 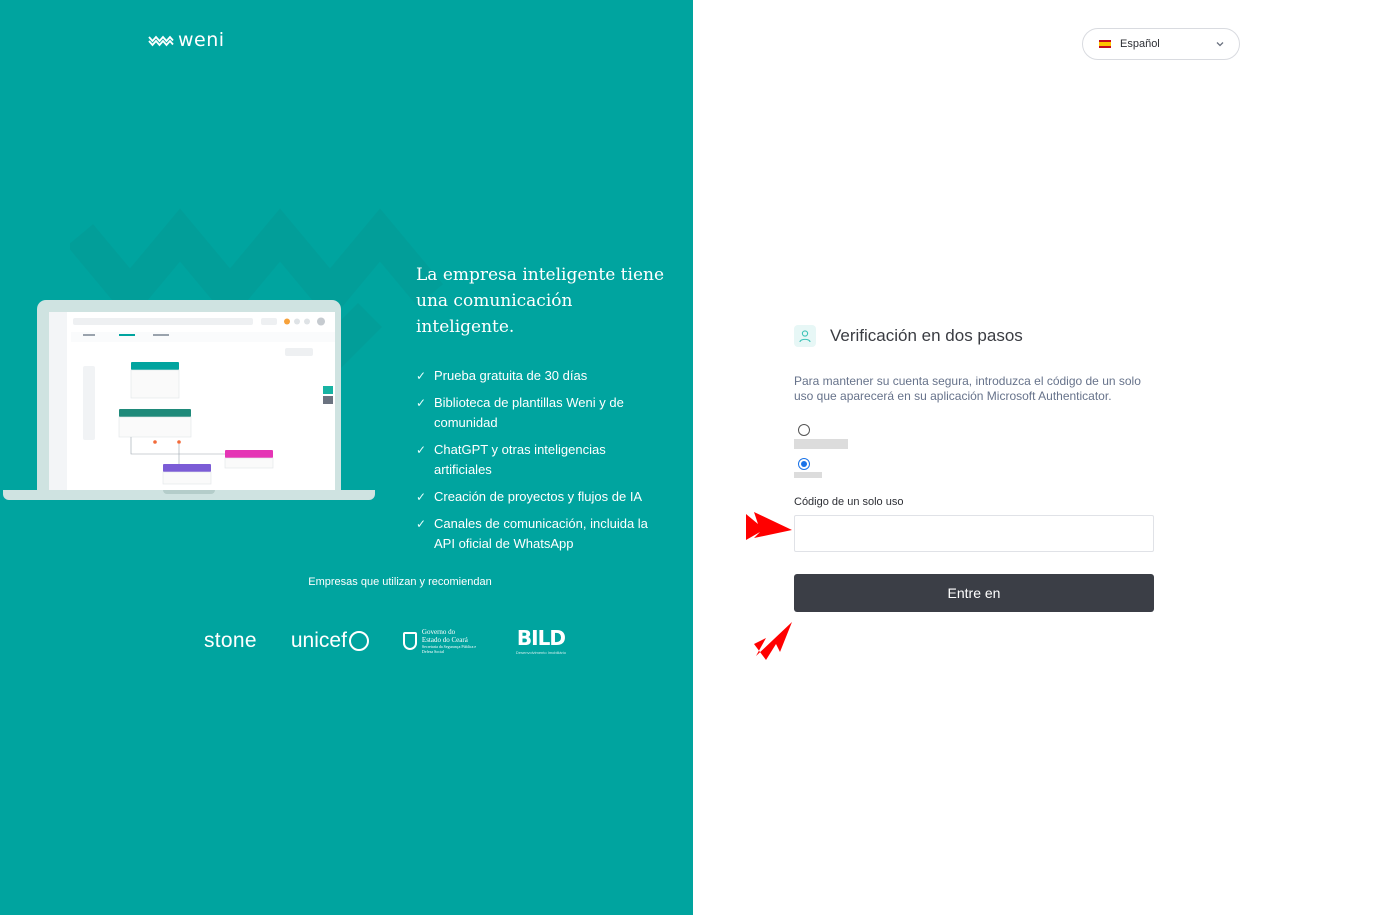 I want to click on feature-text: Creación de proyectos y flujos de IA, so click(x=538, y=496).